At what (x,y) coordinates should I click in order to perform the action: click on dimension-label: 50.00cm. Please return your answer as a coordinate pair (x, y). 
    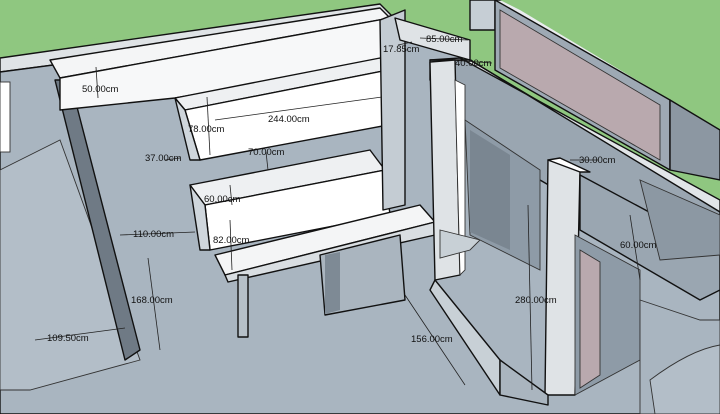
    Looking at the image, I should click on (100, 89).